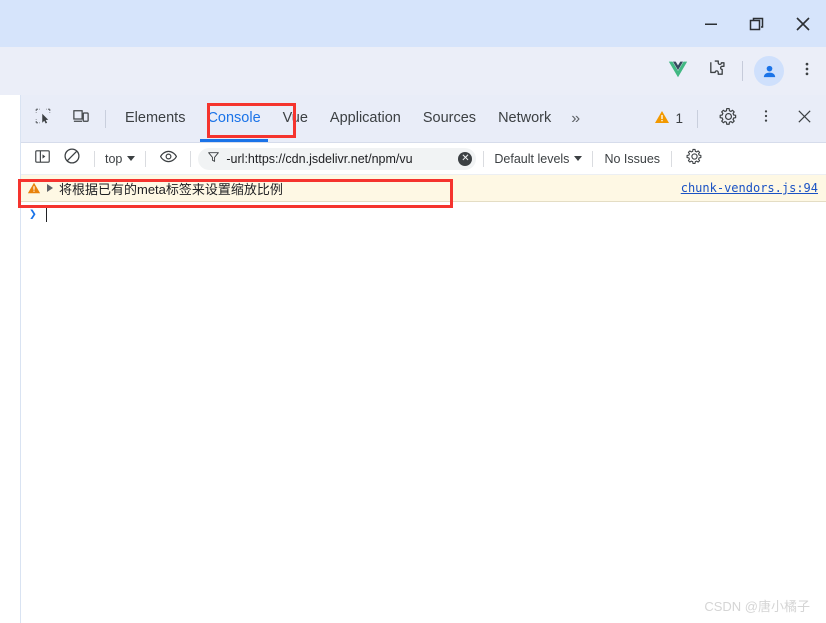  Describe the element at coordinates (319, 158) in the screenshot. I see `console-filter-value: -url:https://cdn.jsdelivr.net/npm/vu` at that location.